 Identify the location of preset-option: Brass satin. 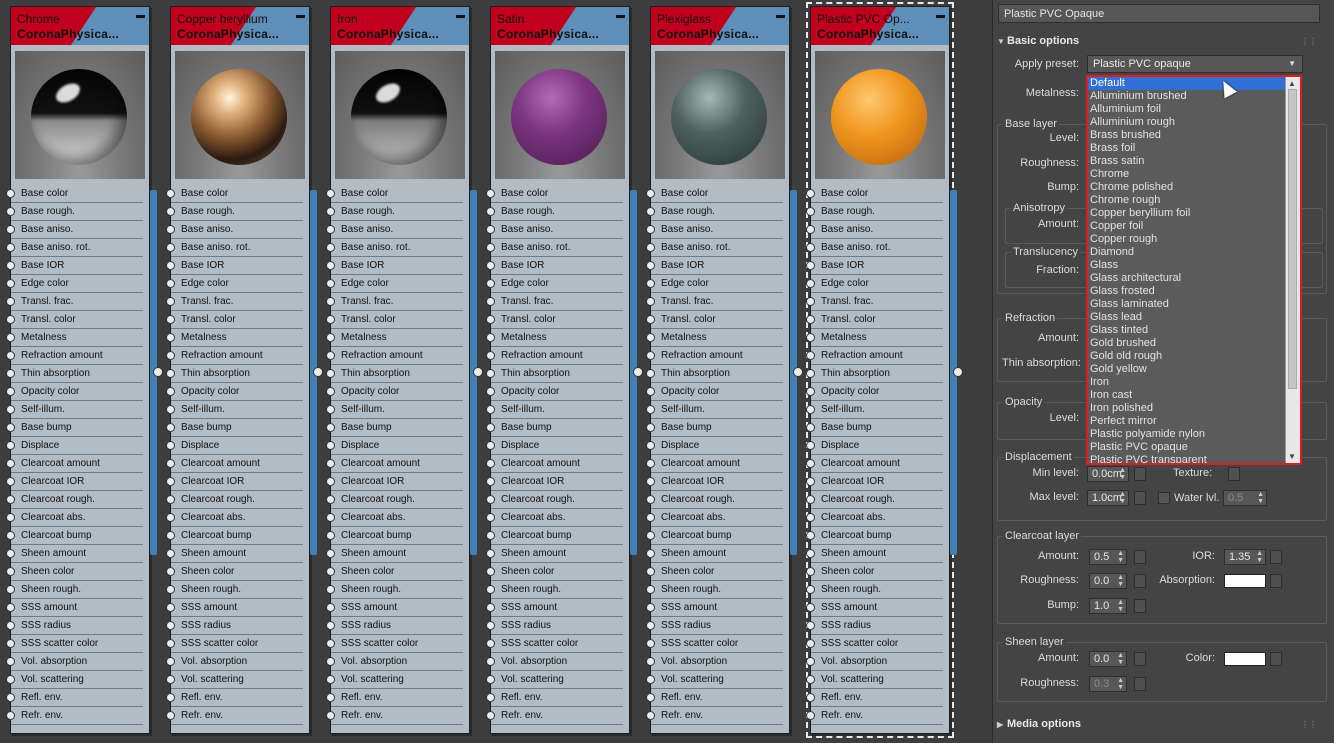
(1187, 161).